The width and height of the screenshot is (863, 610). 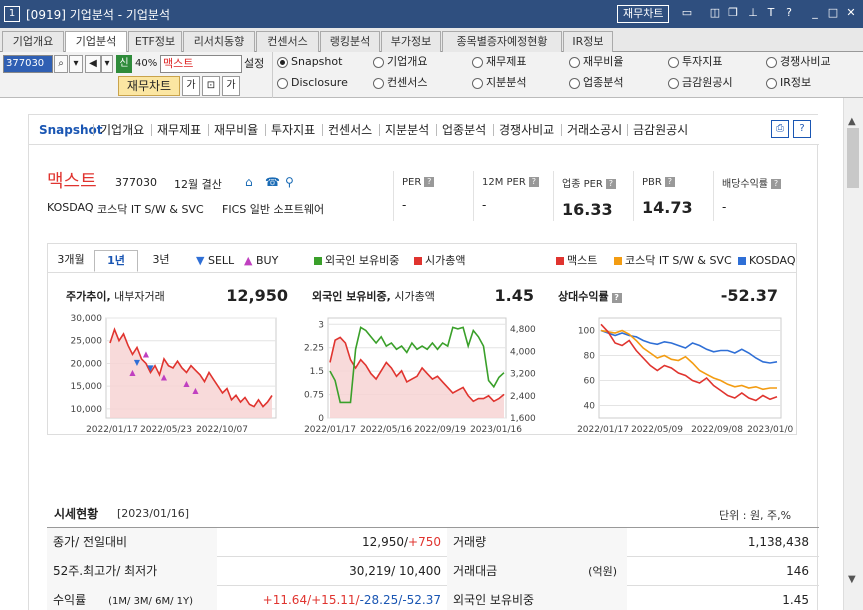 What do you see at coordinates (523, 397) in the screenshot?
I see `y-tick-label-right: 2,400` at bounding box center [523, 397].